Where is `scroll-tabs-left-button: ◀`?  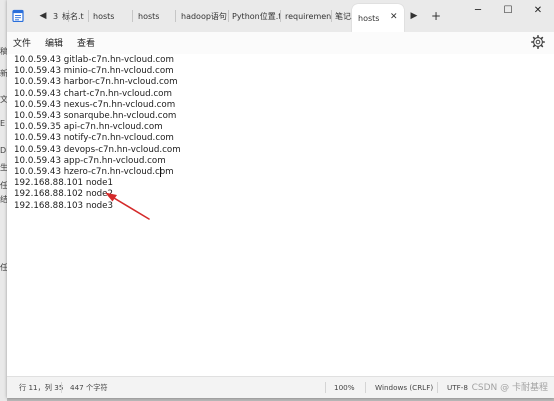 scroll-tabs-left-button: ◀ is located at coordinates (43, 16).